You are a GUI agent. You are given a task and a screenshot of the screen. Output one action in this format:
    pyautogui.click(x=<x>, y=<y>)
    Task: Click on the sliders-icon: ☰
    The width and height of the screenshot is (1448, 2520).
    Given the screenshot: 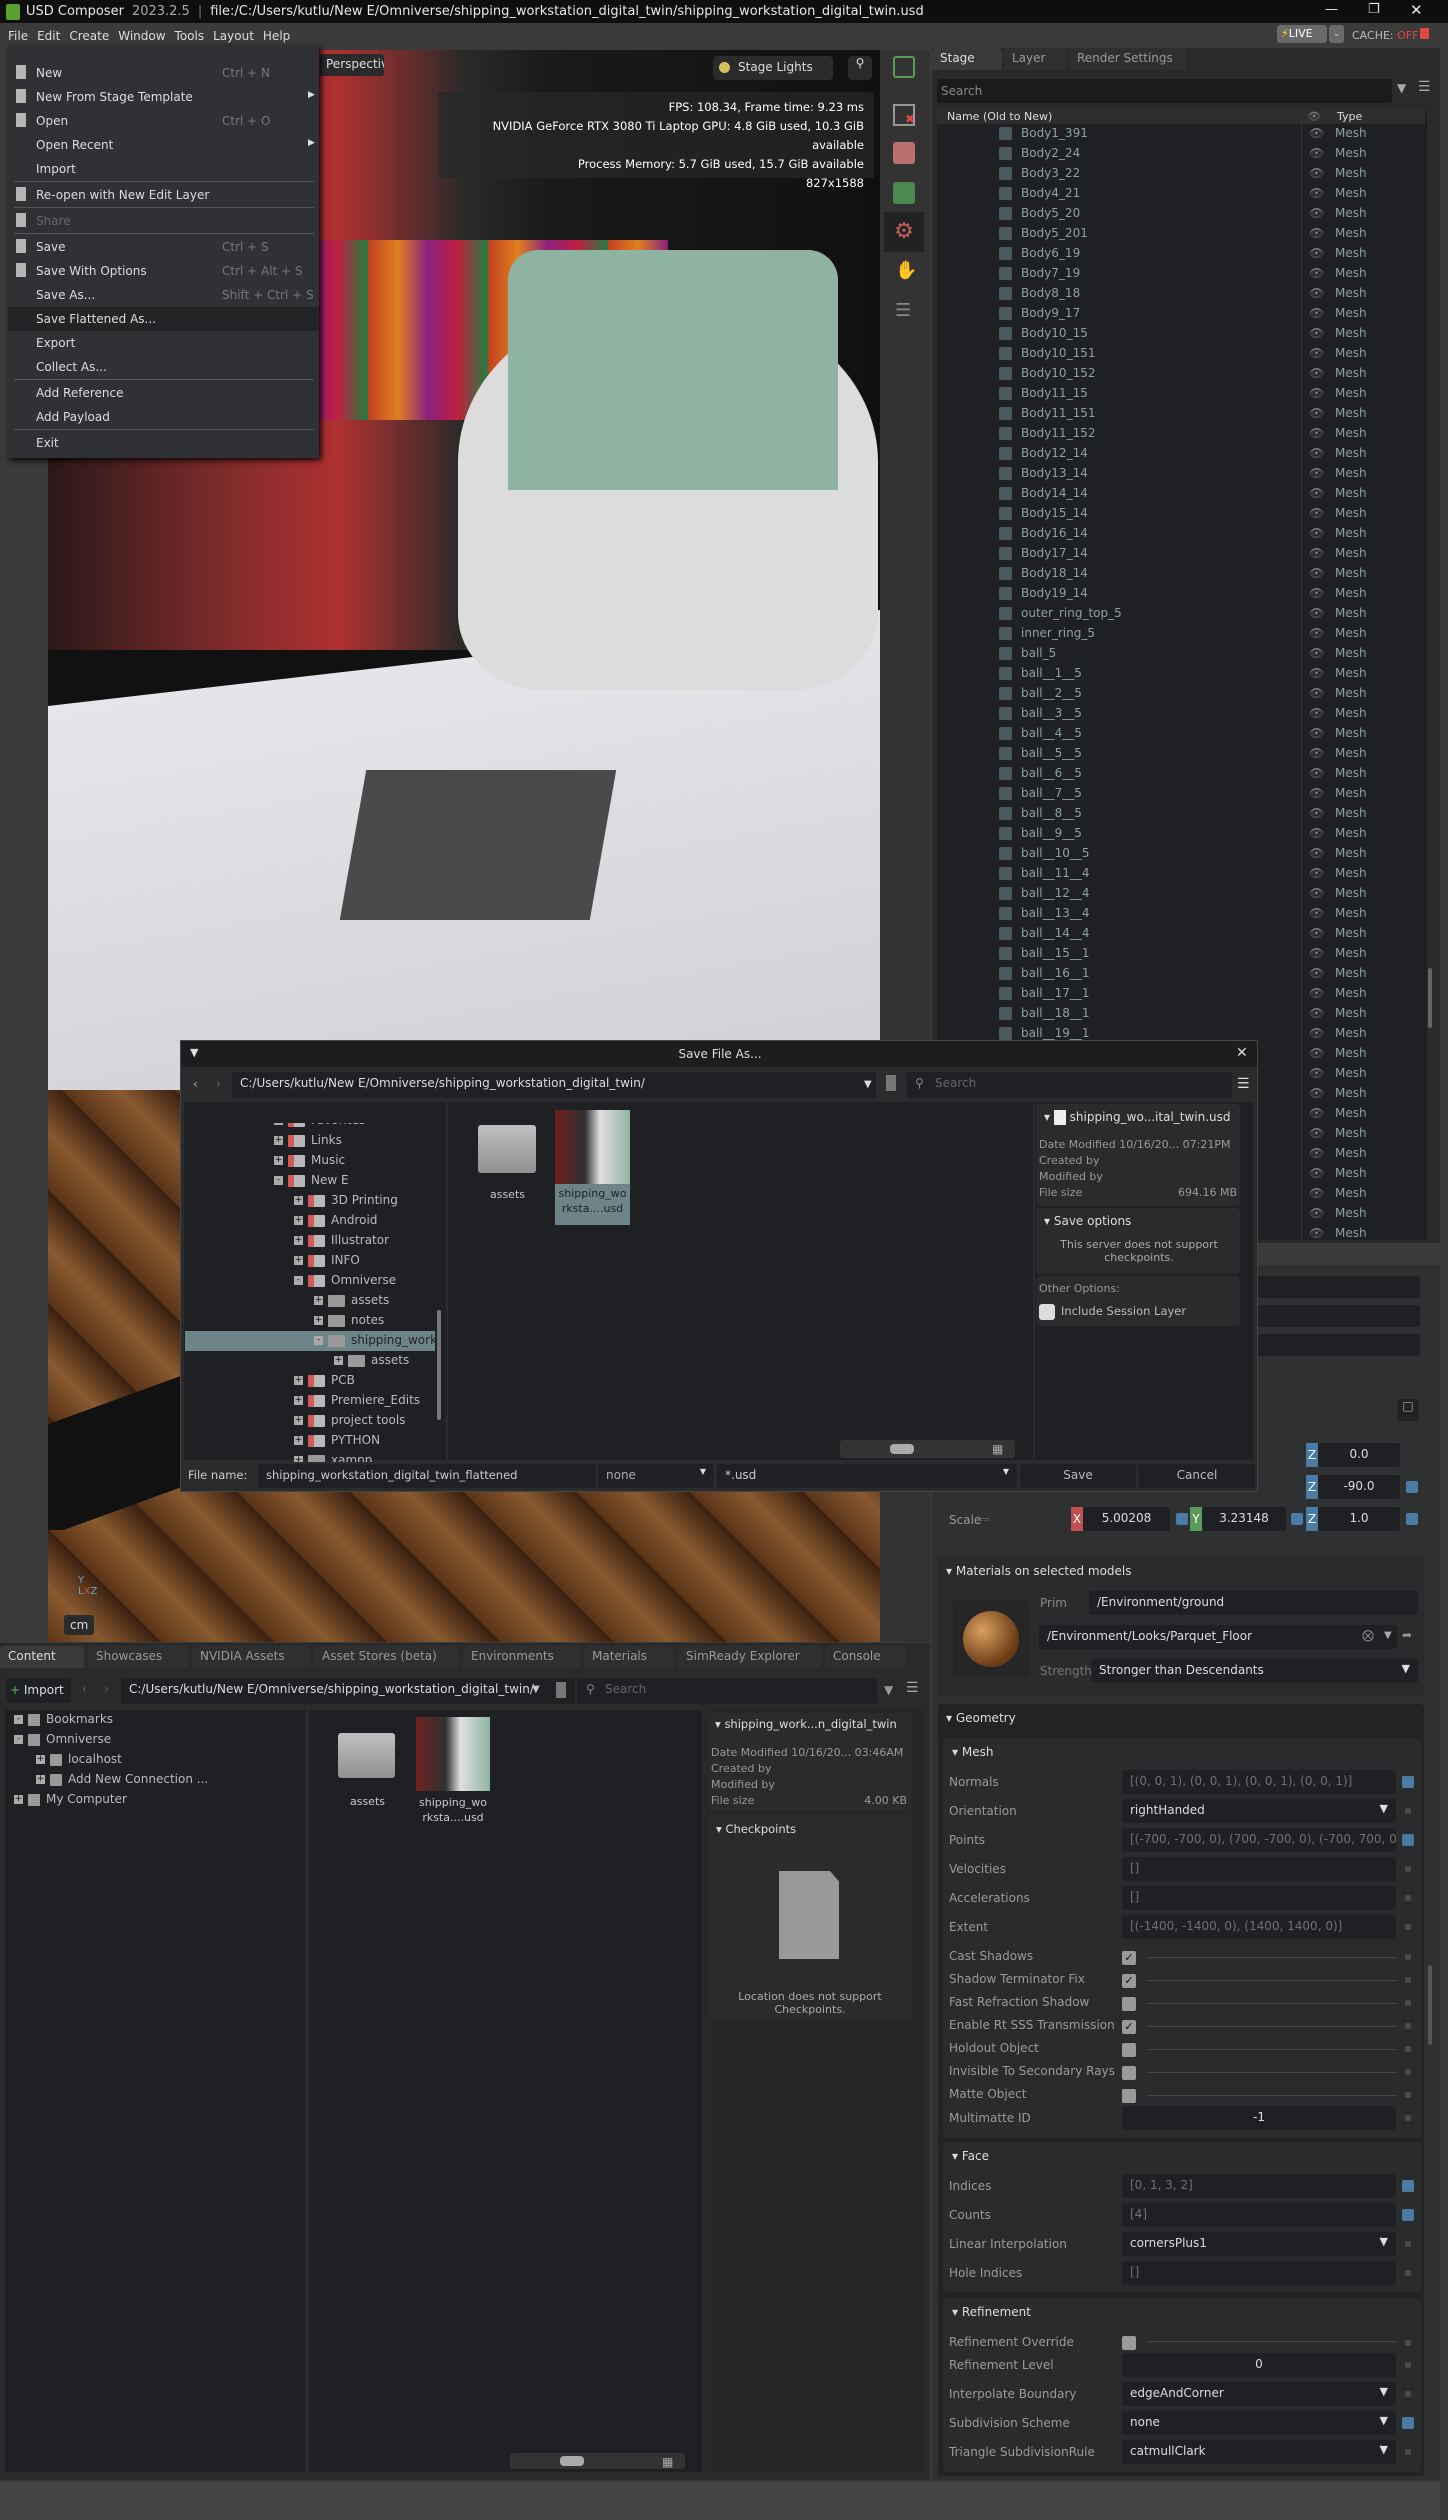 What is the action you would take?
    pyautogui.click(x=903, y=310)
    